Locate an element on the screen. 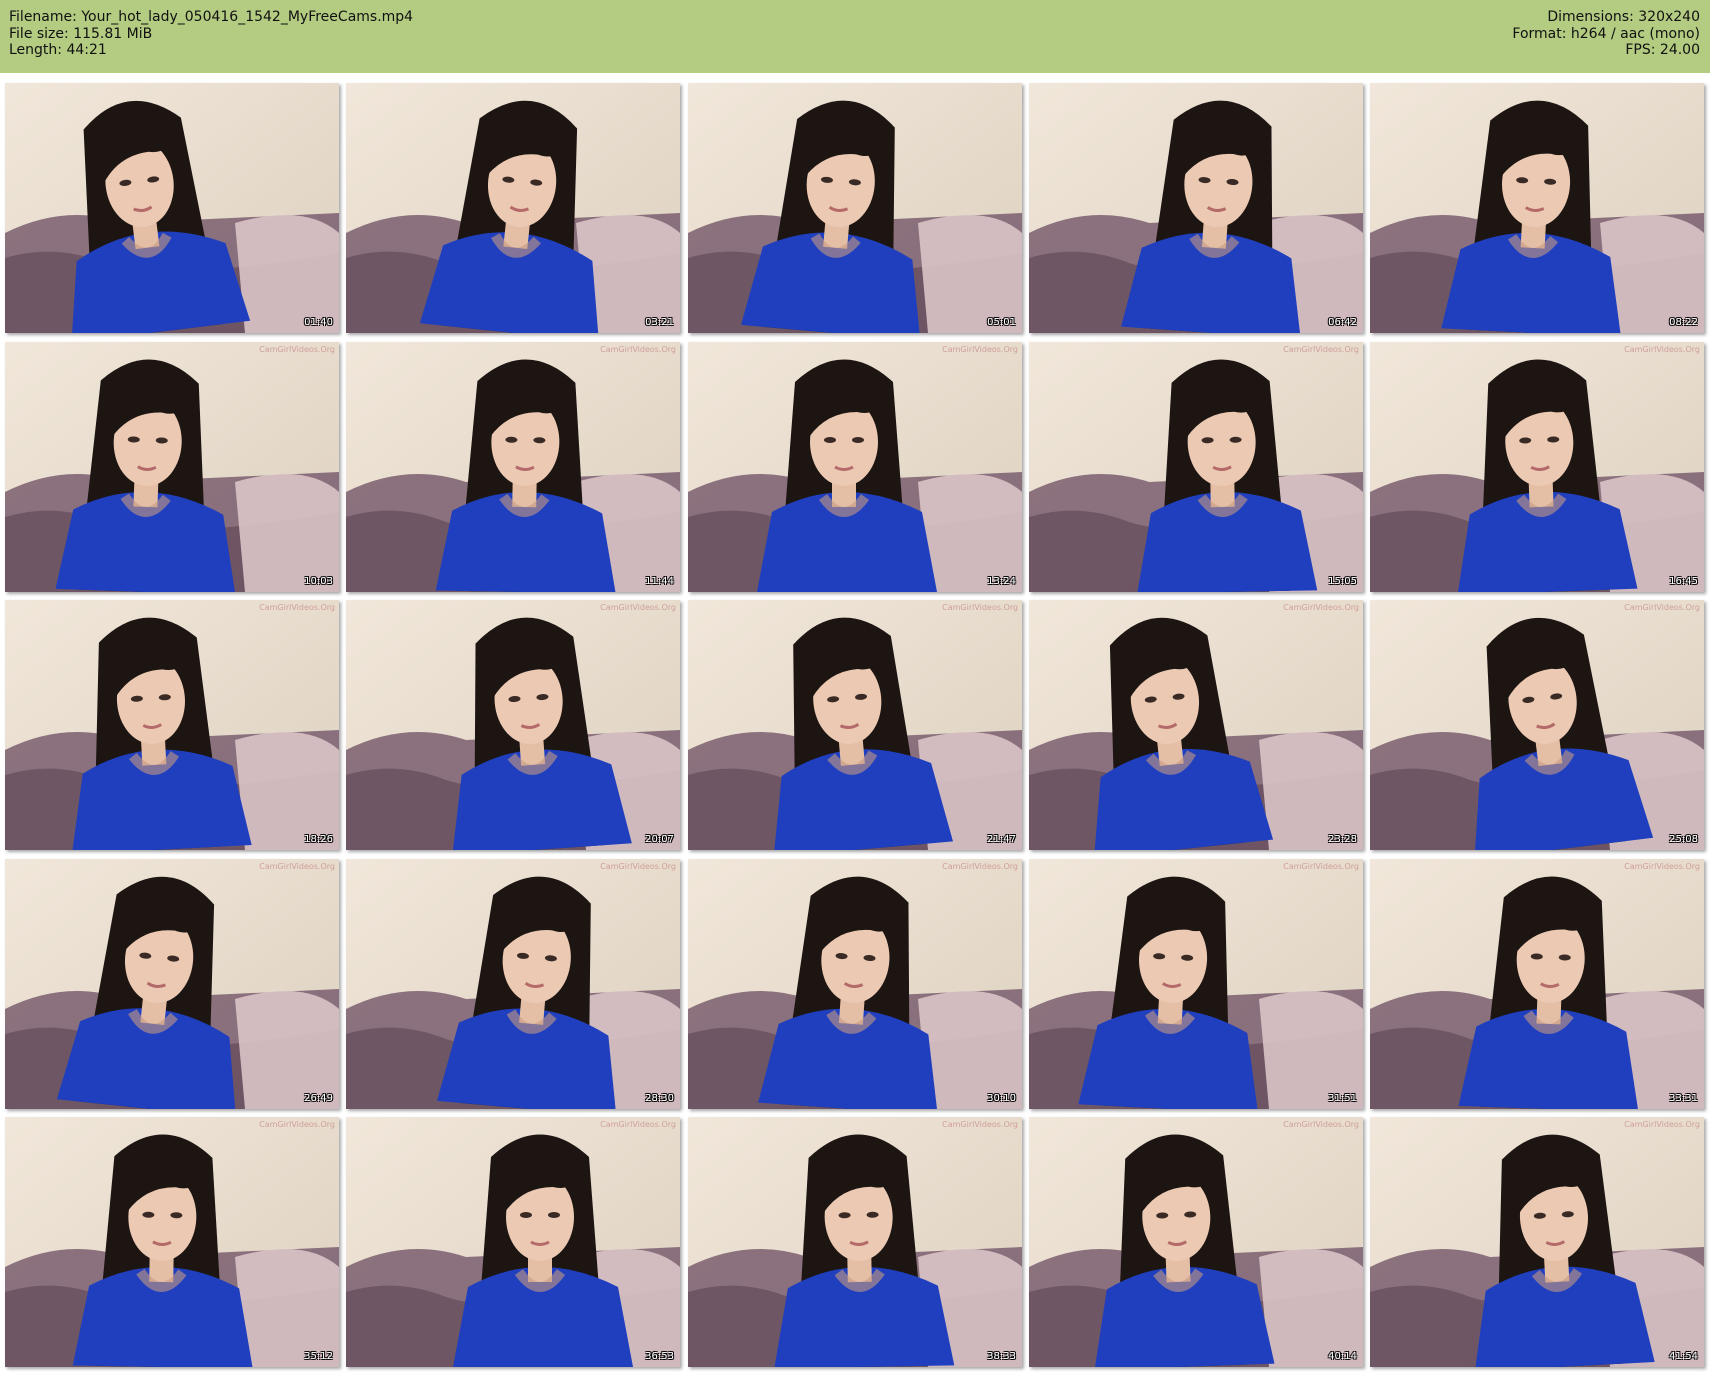  thumbnail-timestamp: 36:53 is located at coordinates (659, 1356).